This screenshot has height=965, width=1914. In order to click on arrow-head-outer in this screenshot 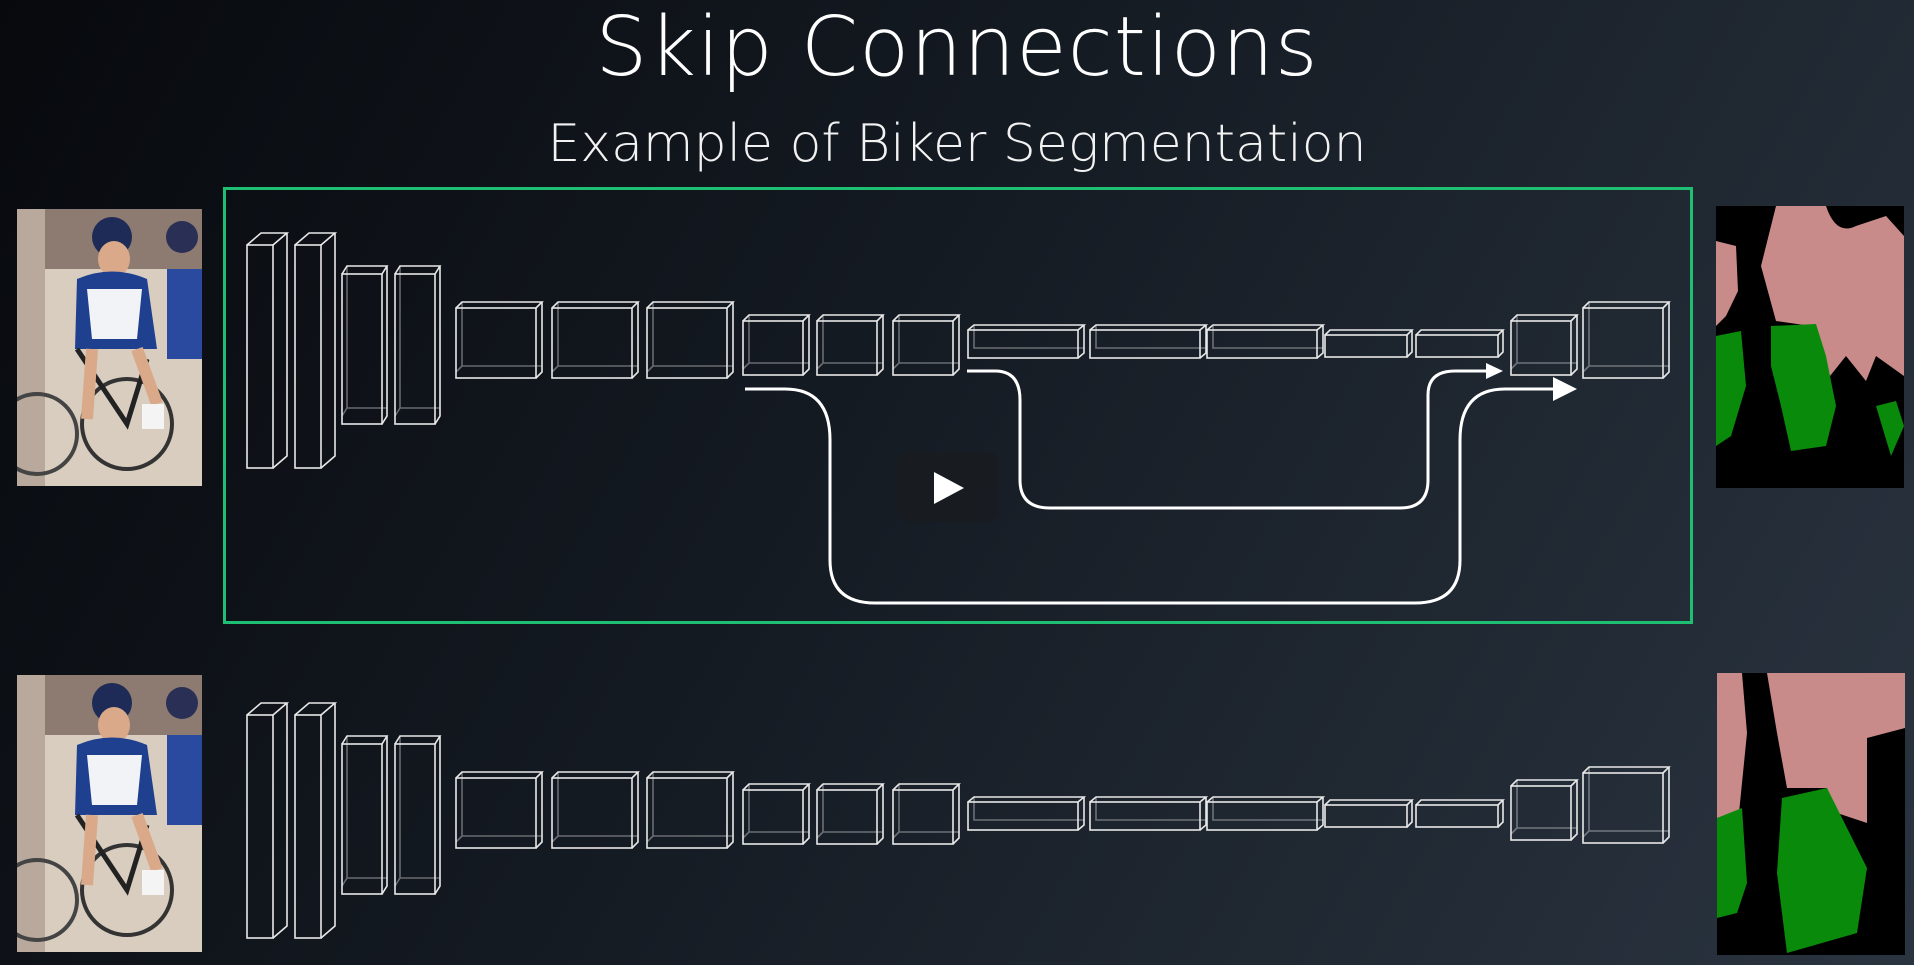, I will do `click(1565, 389)`.